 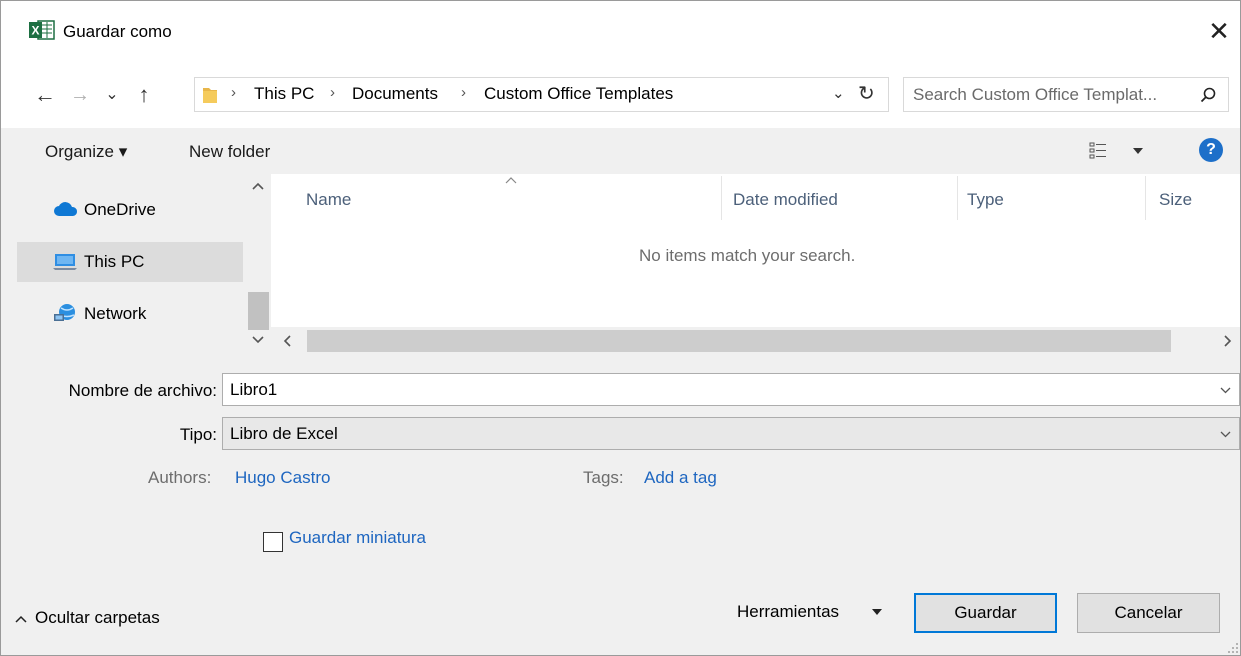 I want to click on search-icon, so click(x=1208, y=95).